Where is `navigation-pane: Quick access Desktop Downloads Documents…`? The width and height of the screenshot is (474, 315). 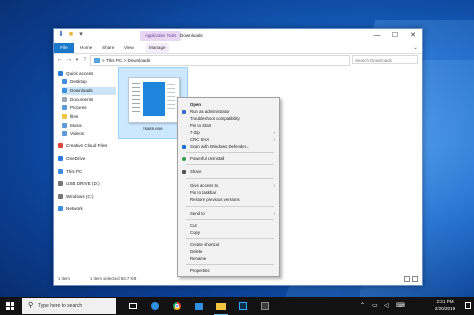 navigation-pane: Quick access Desktop Downloads Documents… is located at coordinates (86, 170).